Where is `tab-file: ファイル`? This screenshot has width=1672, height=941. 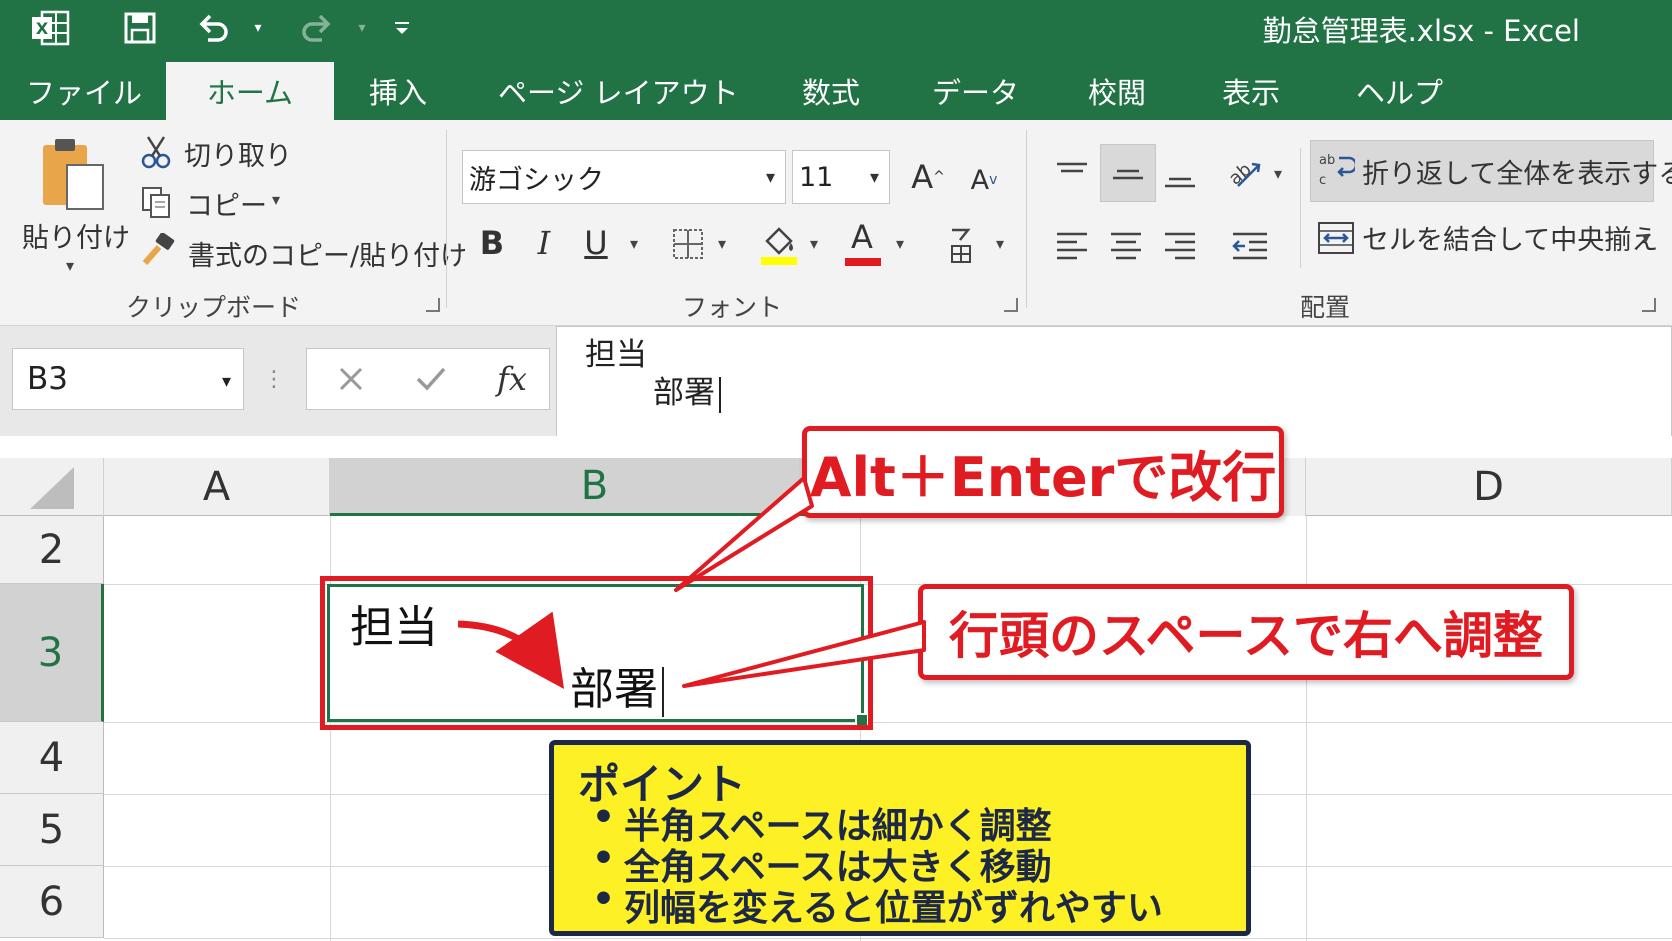 tab-file: ファイル is located at coordinates (84, 91).